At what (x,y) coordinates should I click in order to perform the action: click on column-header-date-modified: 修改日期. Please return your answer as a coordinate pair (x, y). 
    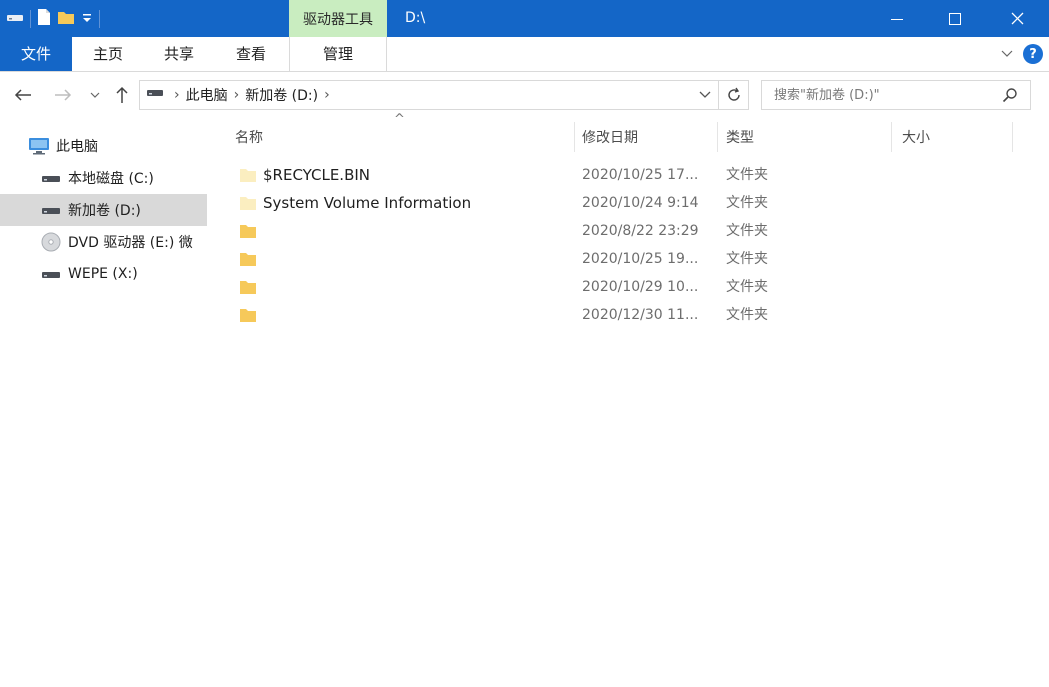
    Looking at the image, I should click on (649, 137).